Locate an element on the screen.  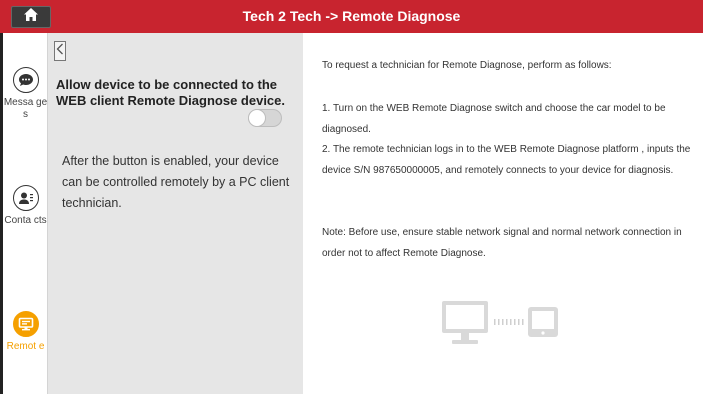
sidebar-item-messages: Messa ges is located at coordinates (25, 94).